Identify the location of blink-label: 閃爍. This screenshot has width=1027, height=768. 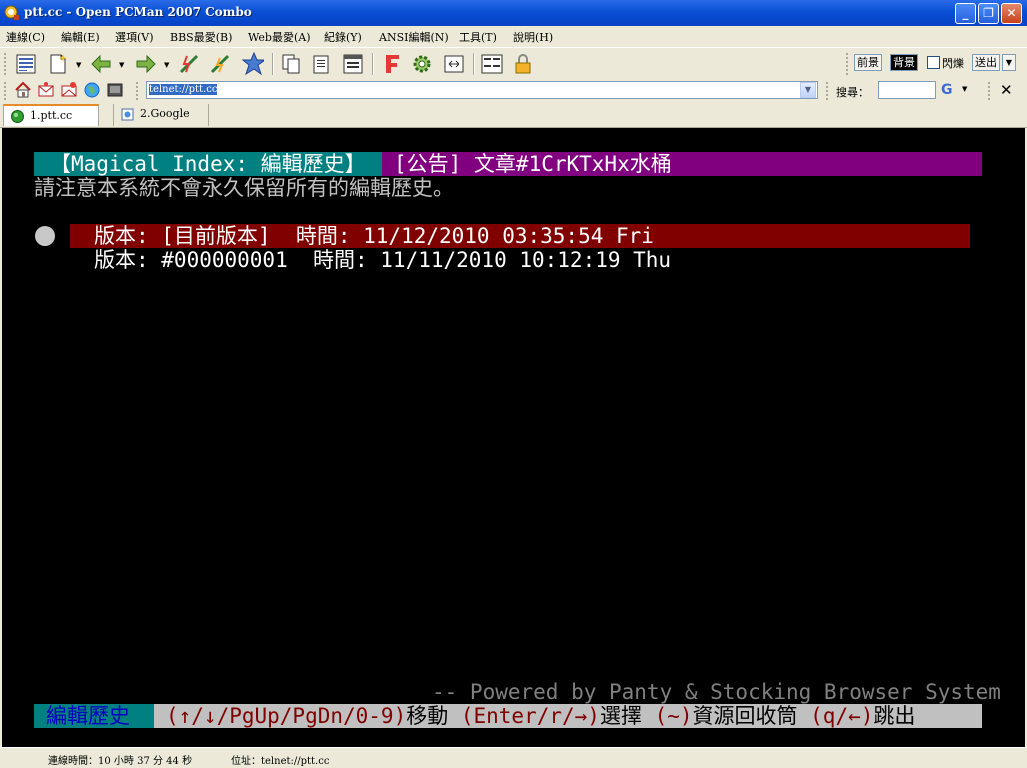
(953, 63).